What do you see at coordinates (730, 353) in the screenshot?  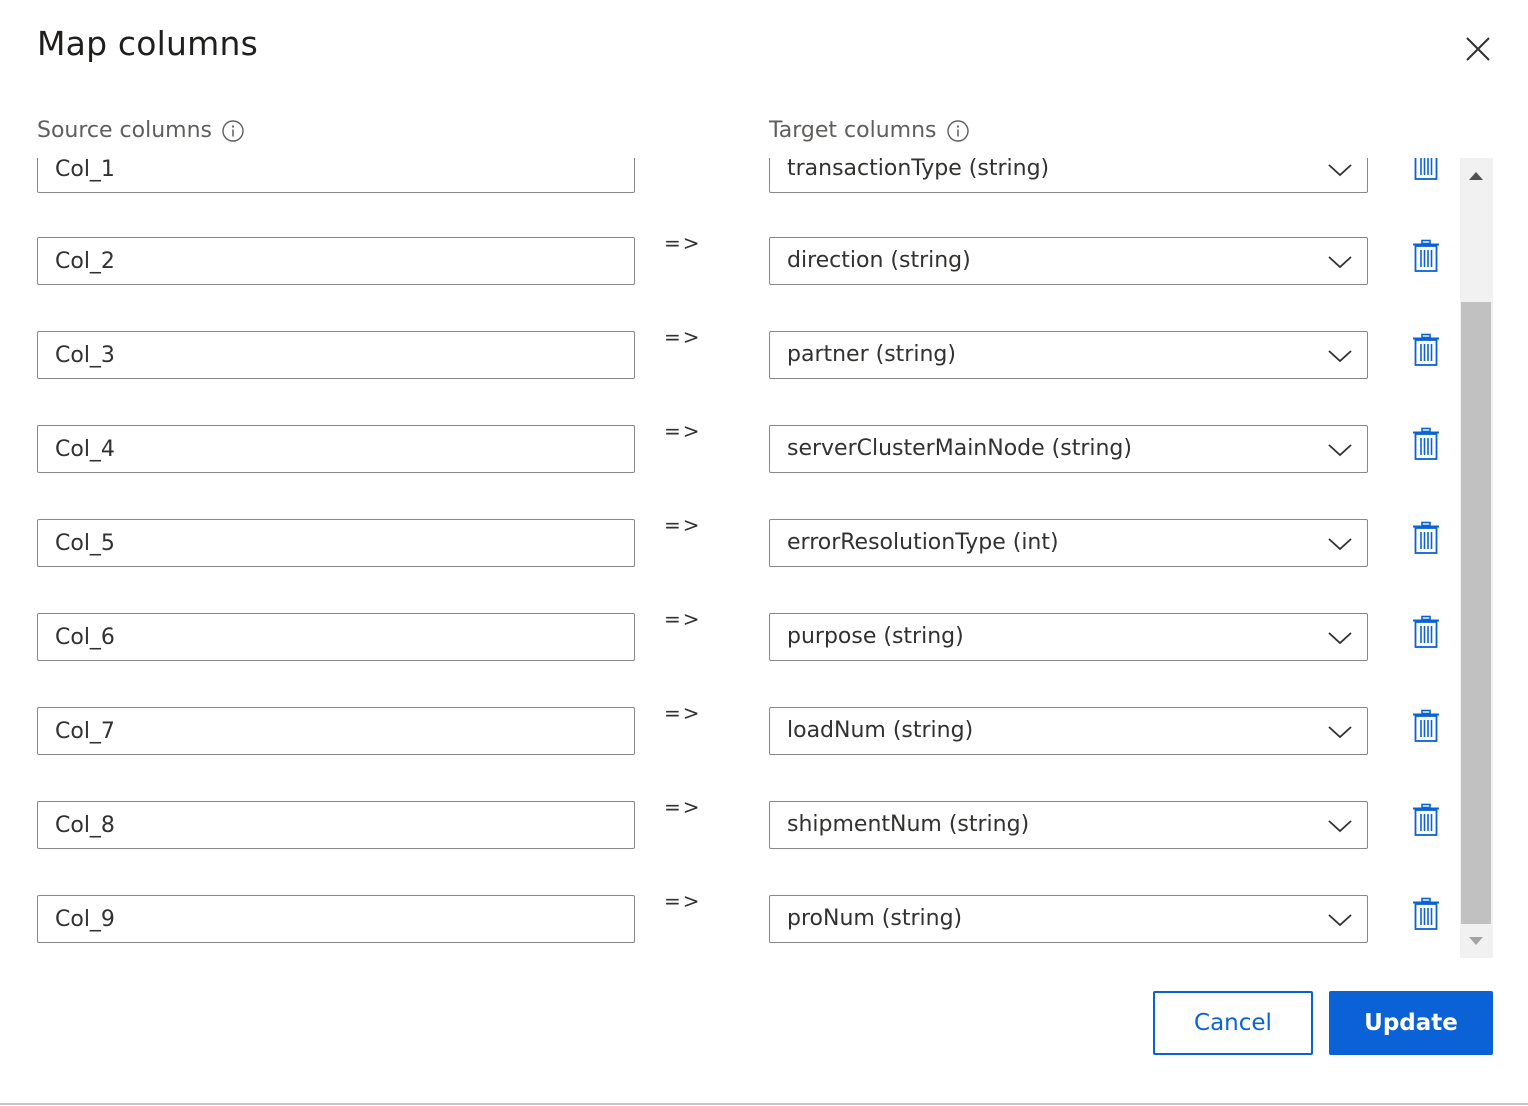 I see `mapping-row: => partner (string)` at bounding box center [730, 353].